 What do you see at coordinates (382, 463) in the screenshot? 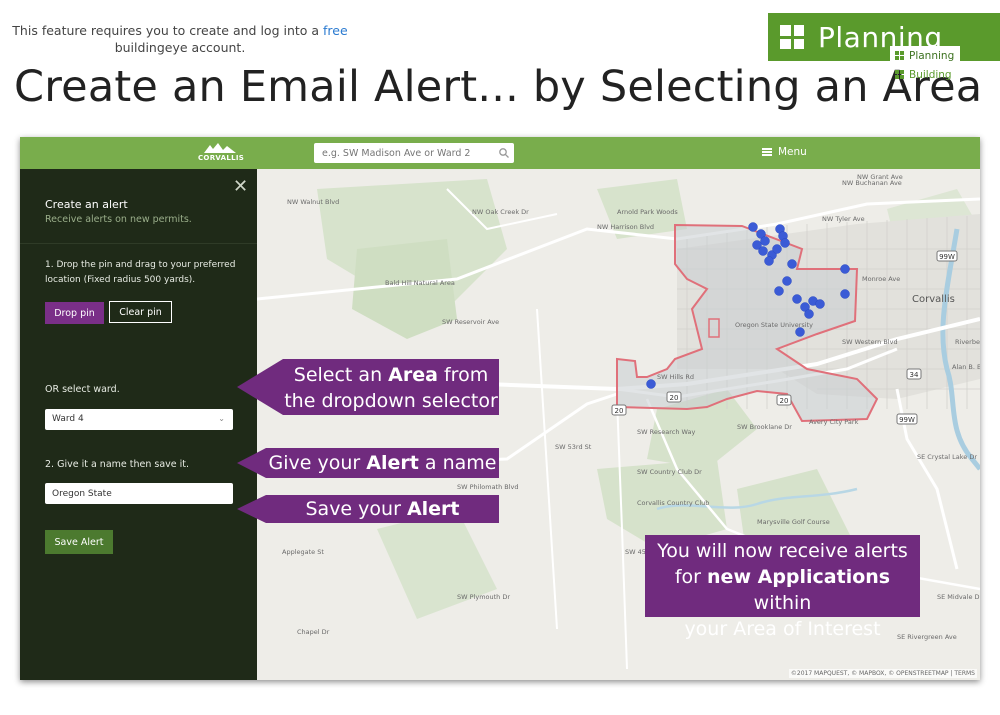
I see `callout-name-alert: Give your Alert a name` at bounding box center [382, 463].